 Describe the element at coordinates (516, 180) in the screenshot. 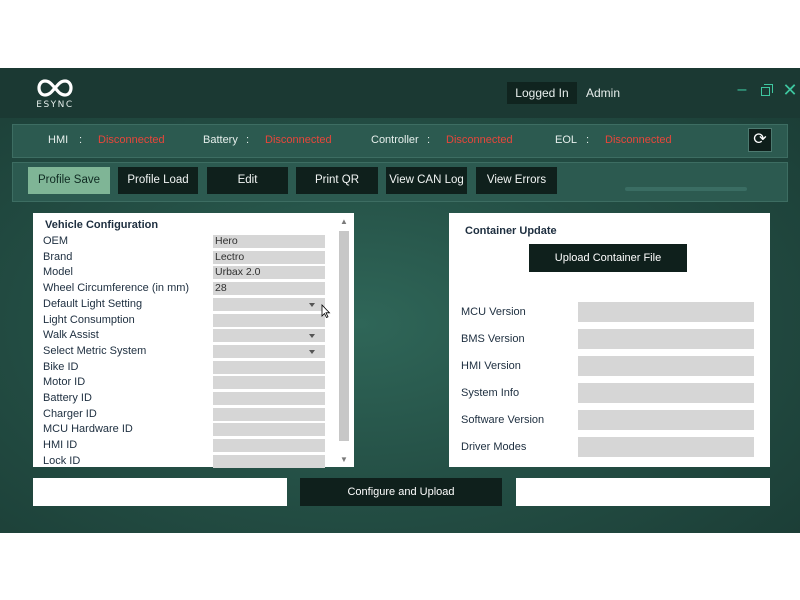

I see `view-errors-button: View Errors` at that location.